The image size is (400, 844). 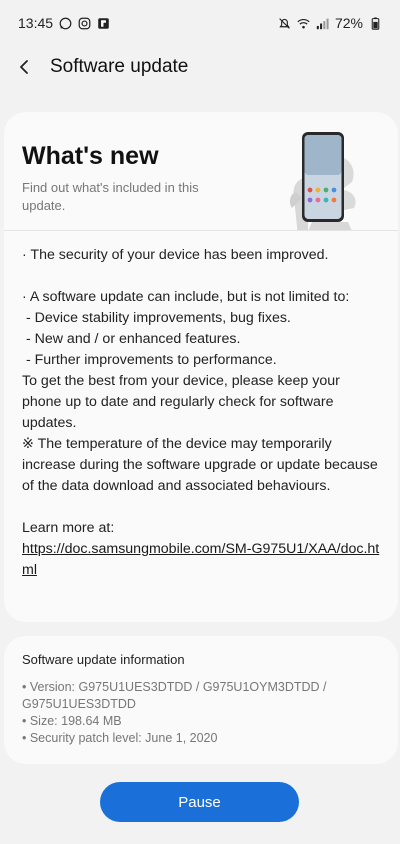 What do you see at coordinates (119, 66) in the screenshot?
I see `page-title: Software update` at bounding box center [119, 66].